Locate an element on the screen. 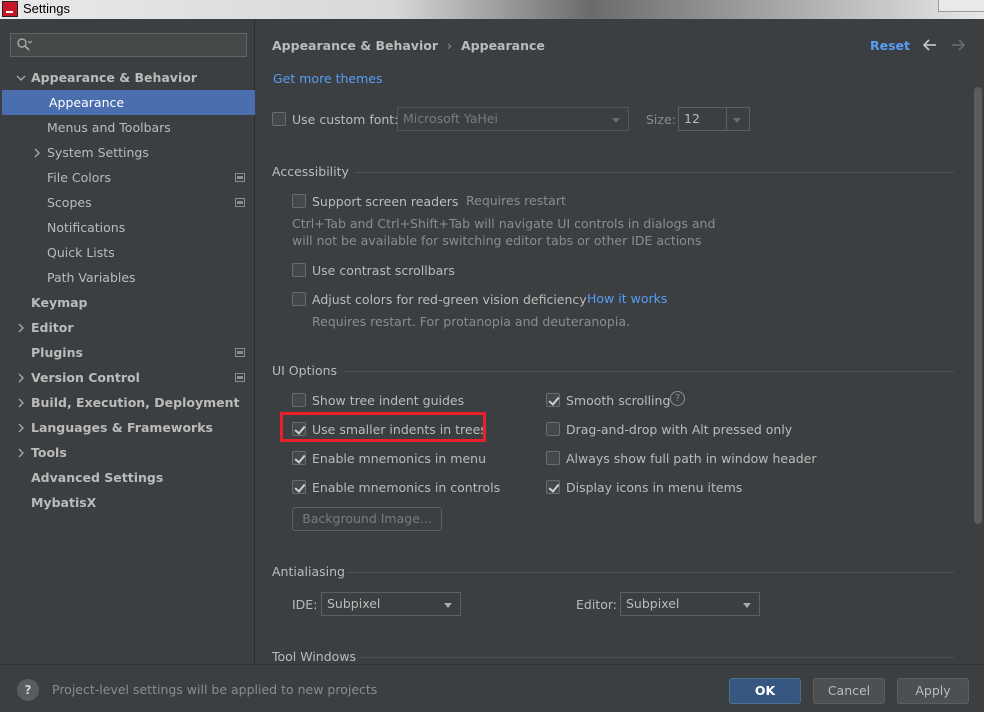 This screenshot has width=984, height=712. arrow-left-icon is located at coordinates (930, 45).